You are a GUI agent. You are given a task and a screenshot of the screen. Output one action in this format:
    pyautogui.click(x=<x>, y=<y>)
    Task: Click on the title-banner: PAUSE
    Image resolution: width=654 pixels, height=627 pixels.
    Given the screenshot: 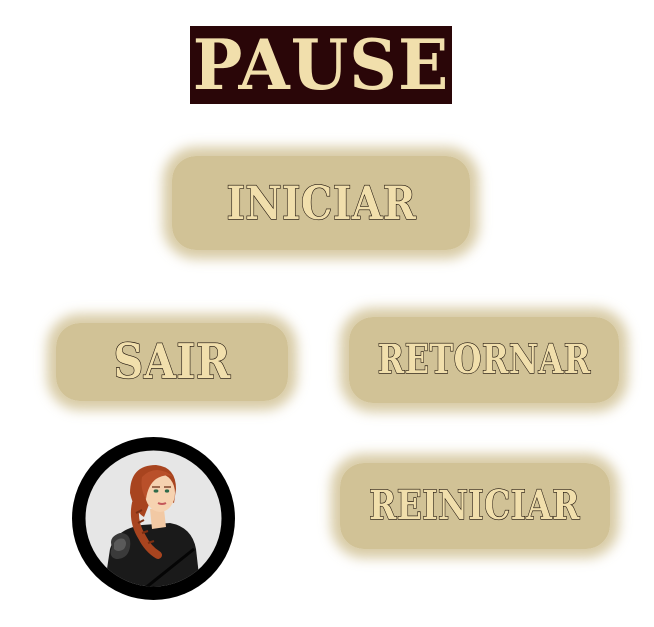 What is the action you would take?
    pyautogui.click(x=321, y=65)
    